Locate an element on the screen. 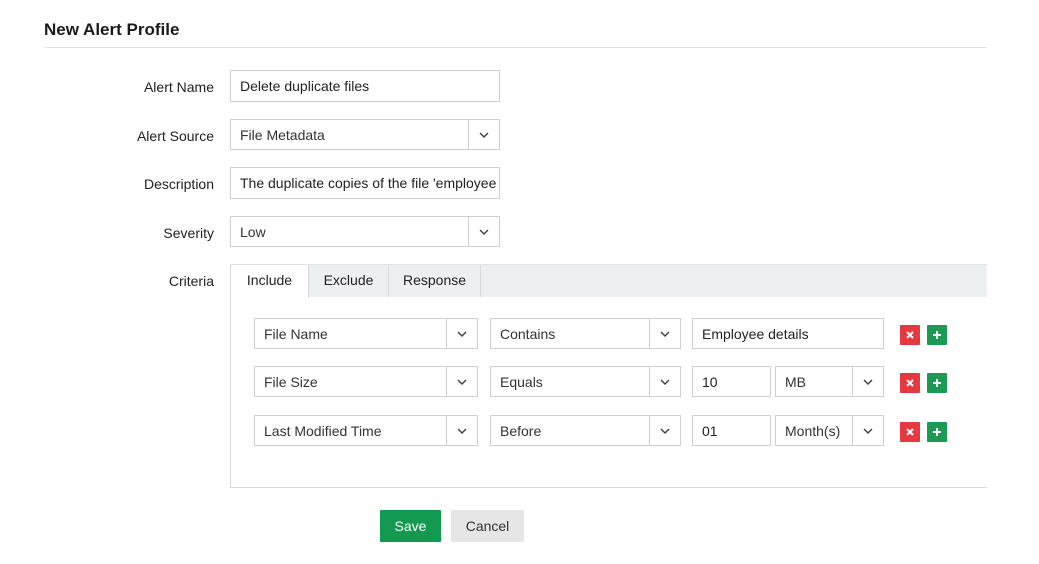 This screenshot has width=1039, height=564. alert-source-value: File Metadata is located at coordinates (282, 135).